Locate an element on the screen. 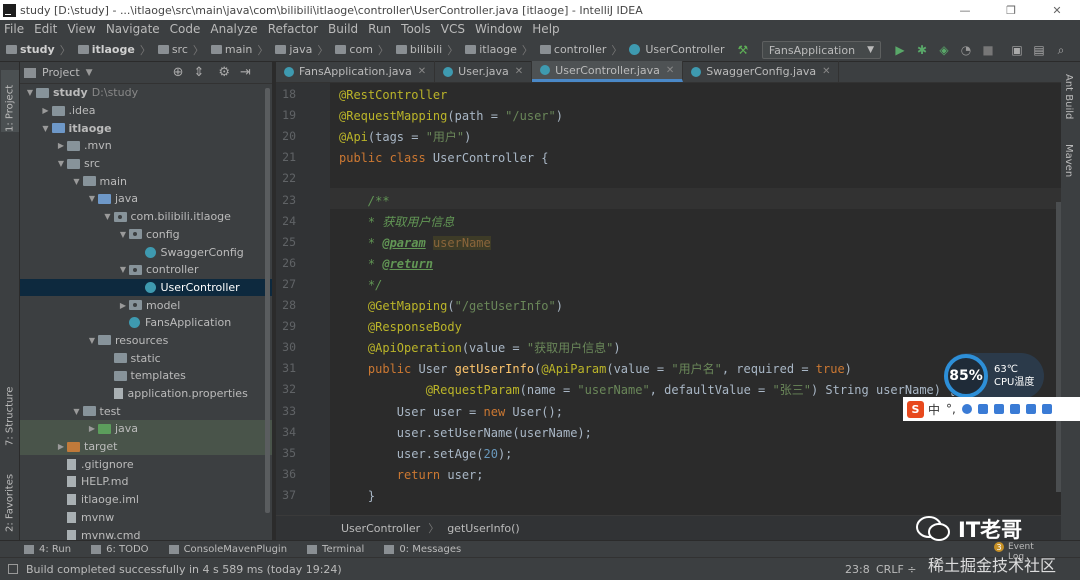 This screenshot has width=1080, height=580. collapse-icon: ⇕ is located at coordinates (198, 72).